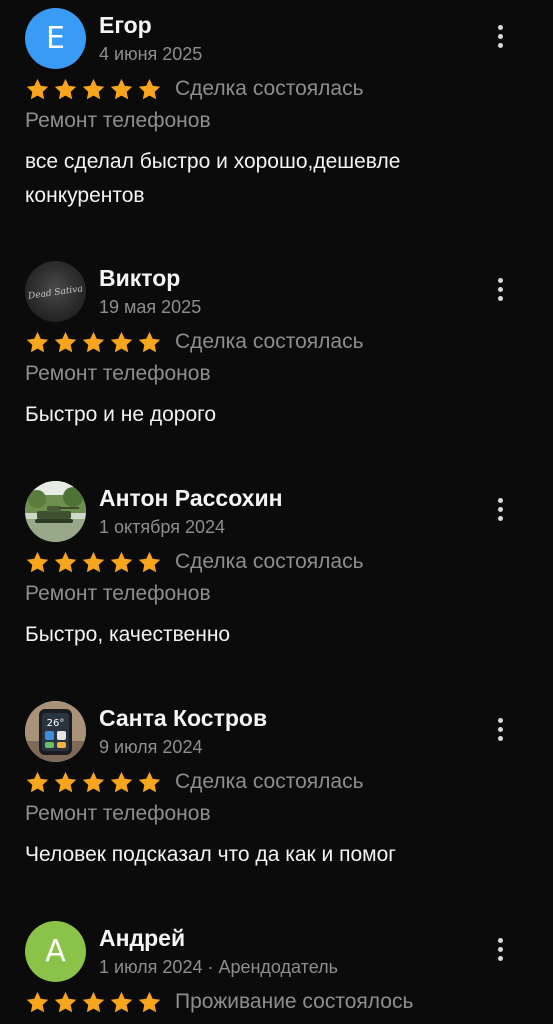 The height and width of the screenshot is (1024, 553). I want to click on avatar-letter: А, so click(55, 951).